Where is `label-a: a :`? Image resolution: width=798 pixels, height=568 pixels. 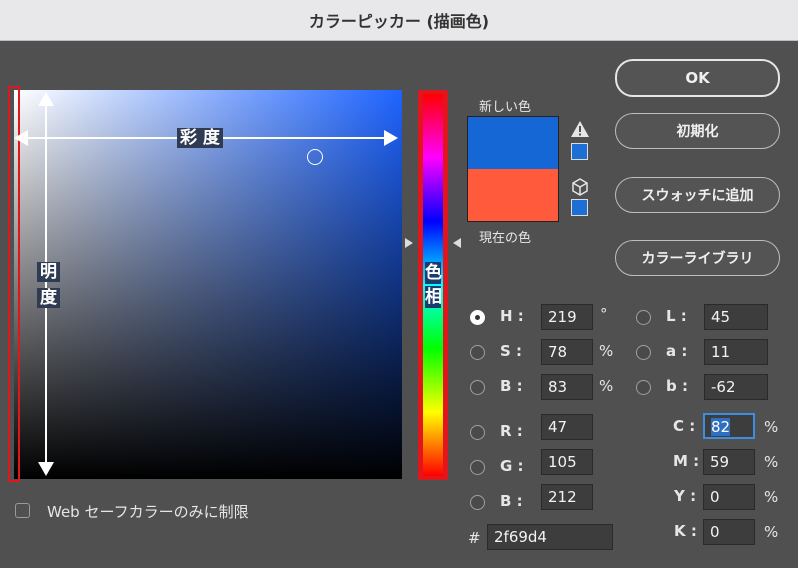
label-a: a : is located at coordinates (677, 351).